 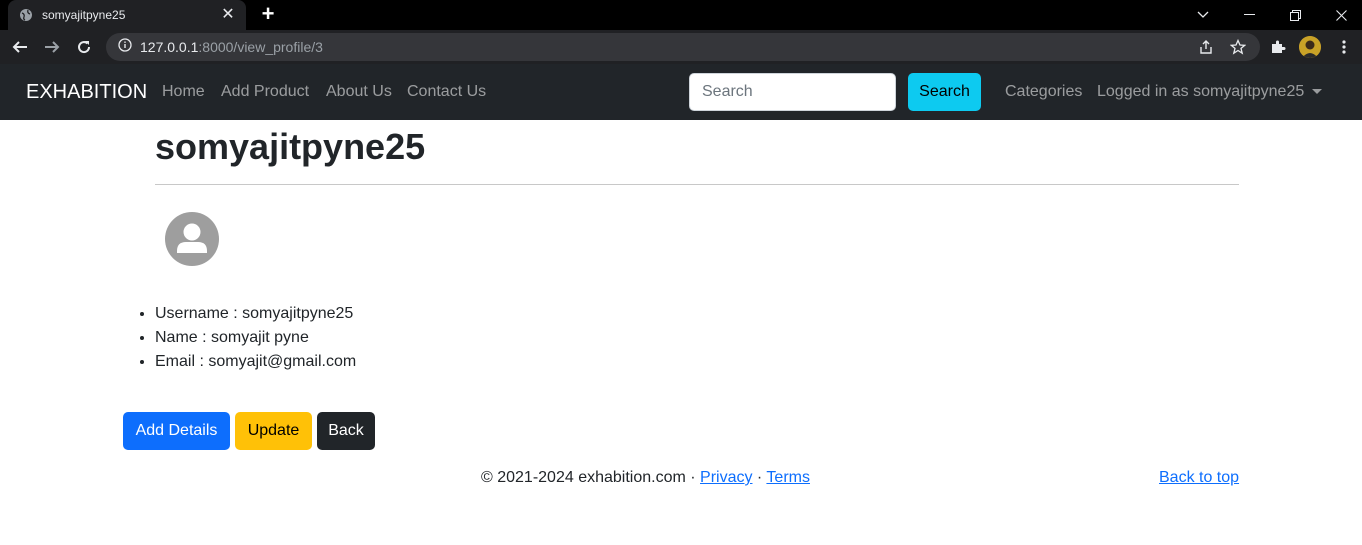 What do you see at coordinates (681, 15) in the screenshot?
I see `browser-tab-strip: somyajitpyne25 ✕ +` at bounding box center [681, 15].